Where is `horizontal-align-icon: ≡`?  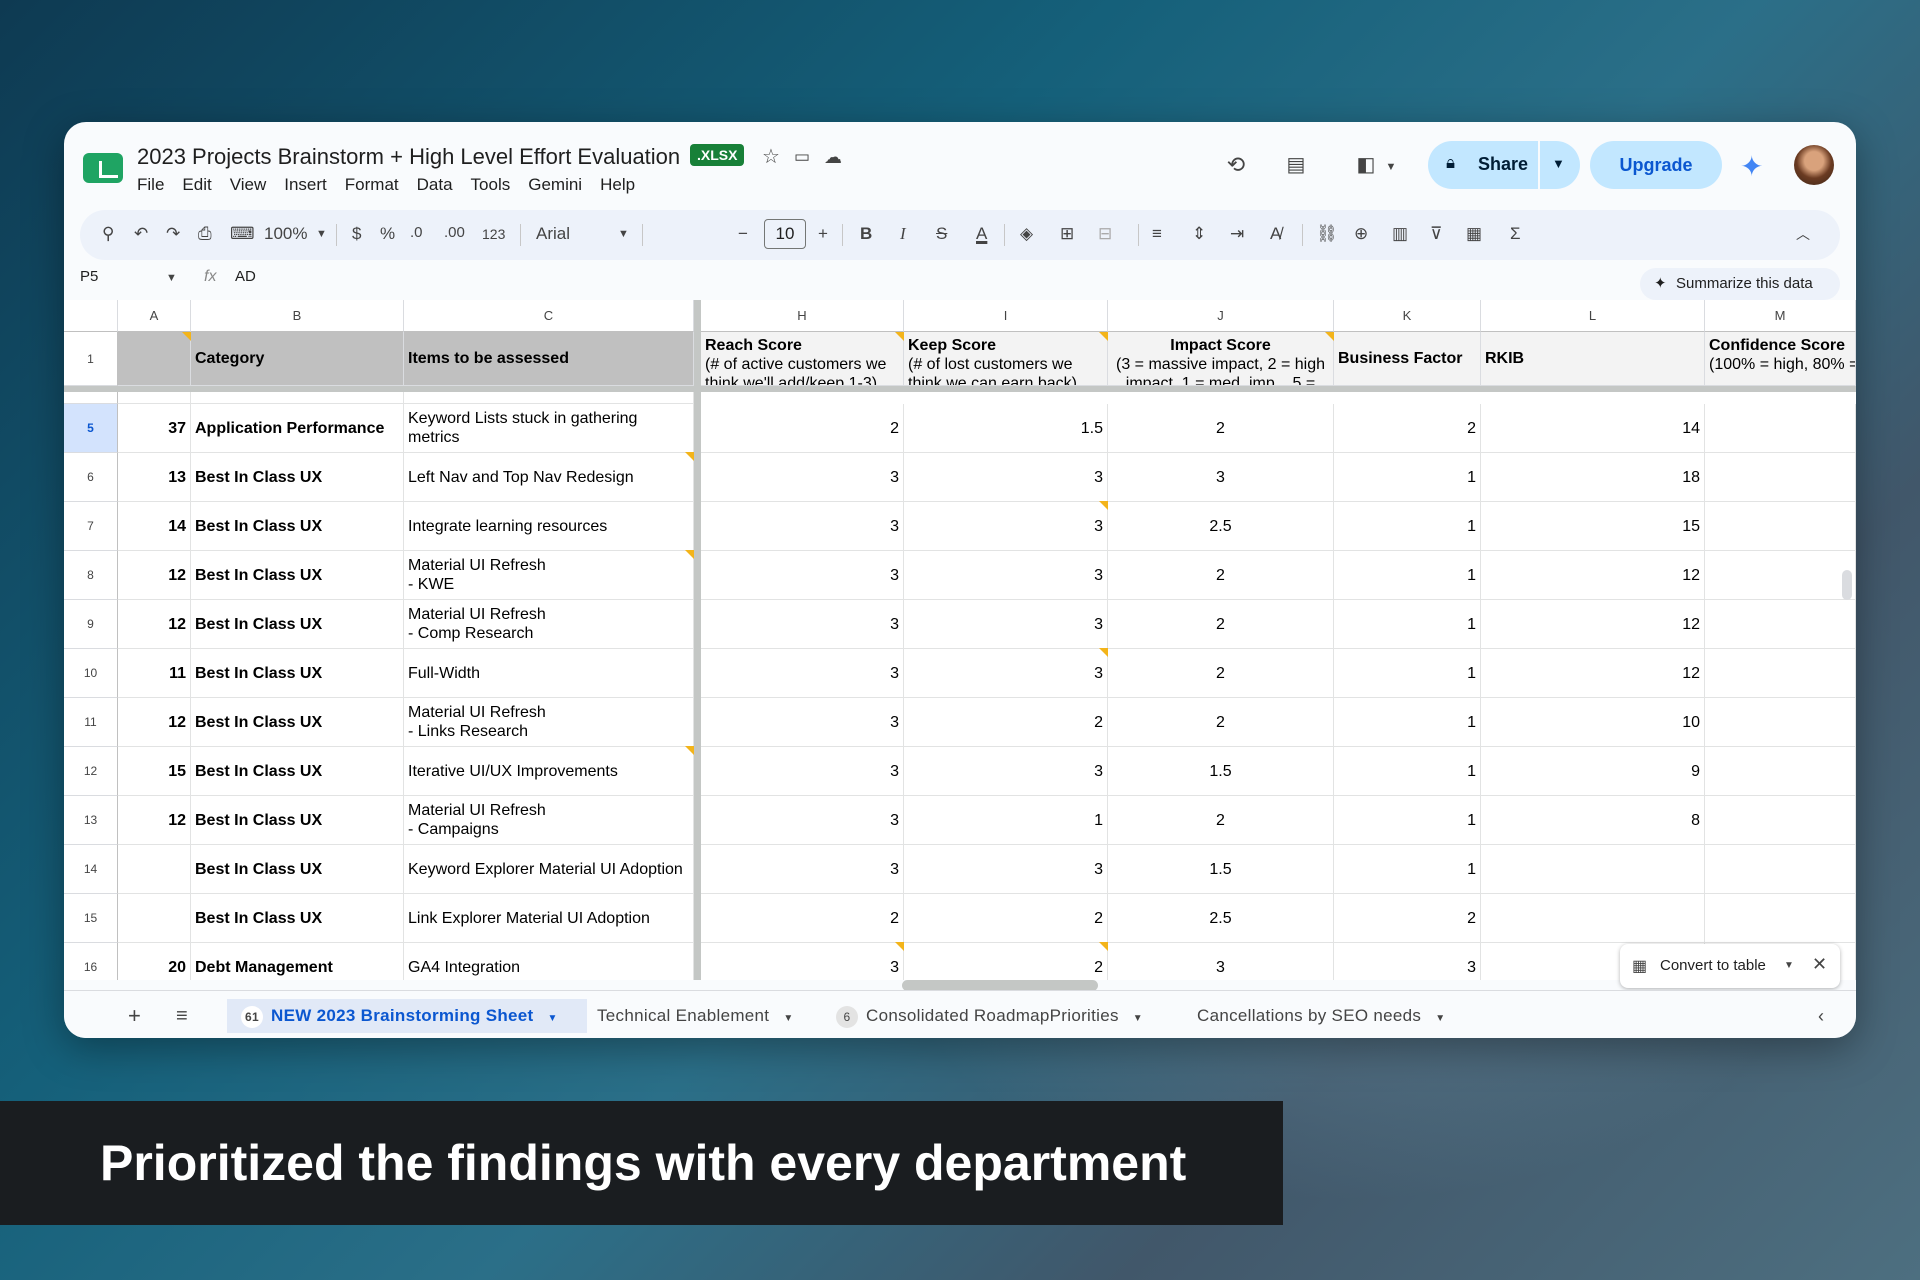 horizontal-align-icon: ≡ is located at coordinates (1157, 234).